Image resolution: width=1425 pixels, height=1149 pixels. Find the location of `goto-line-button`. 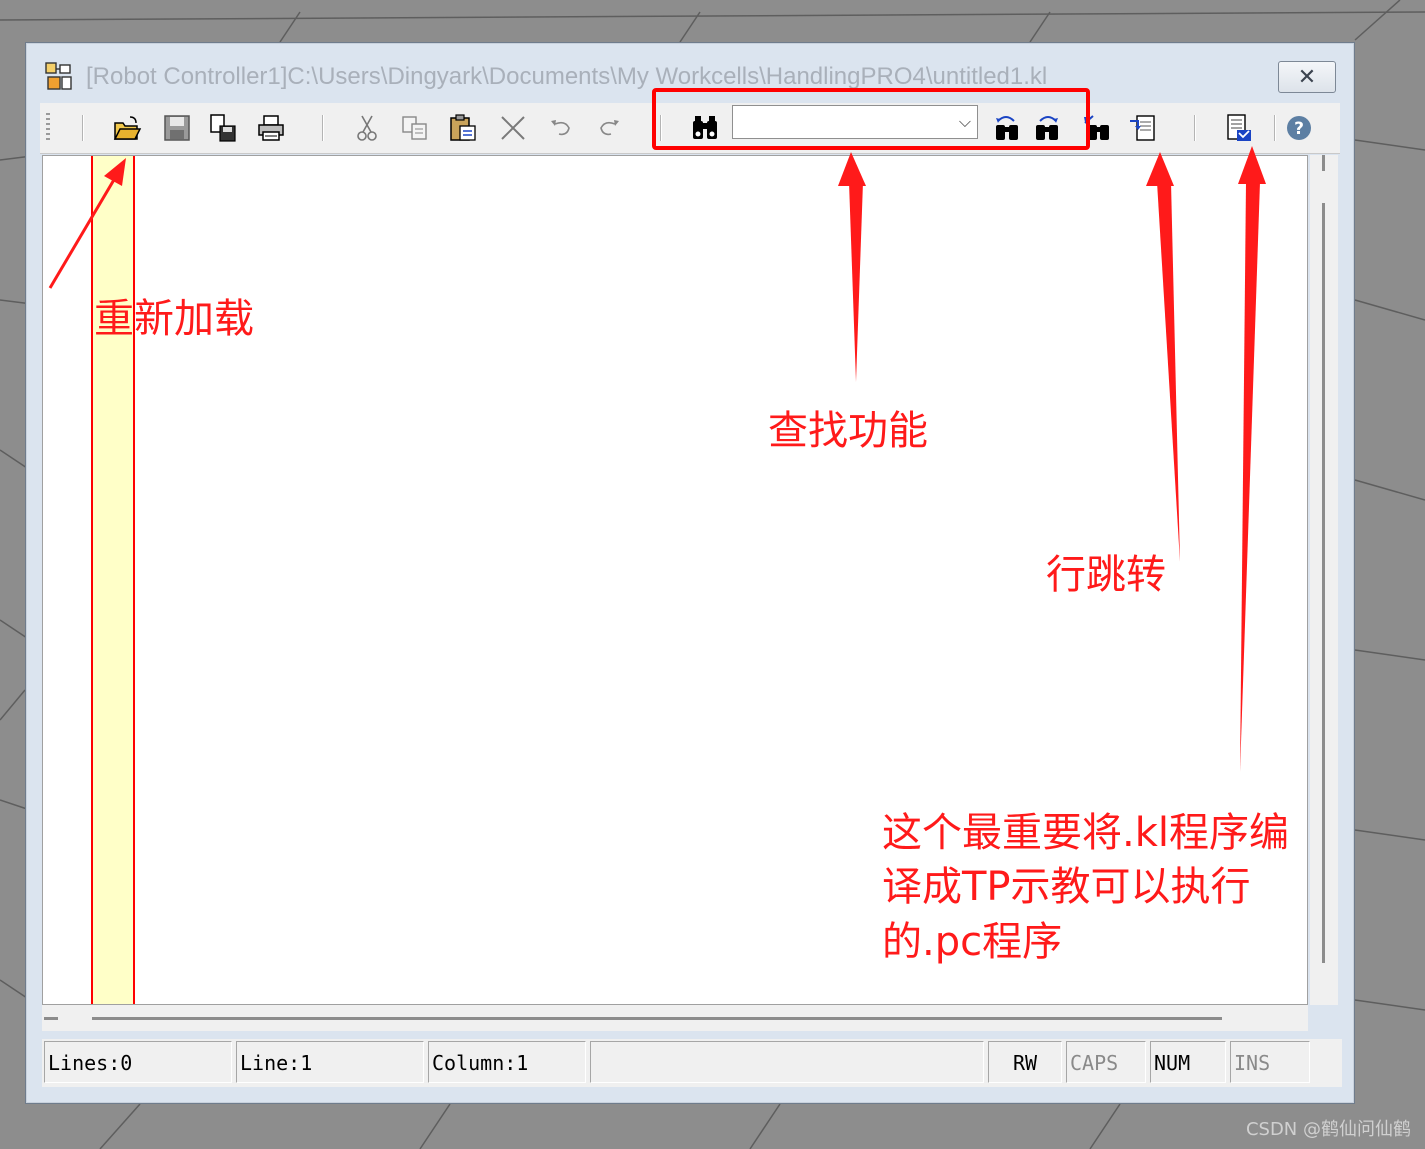

goto-line-button is located at coordinates (1143, 128).